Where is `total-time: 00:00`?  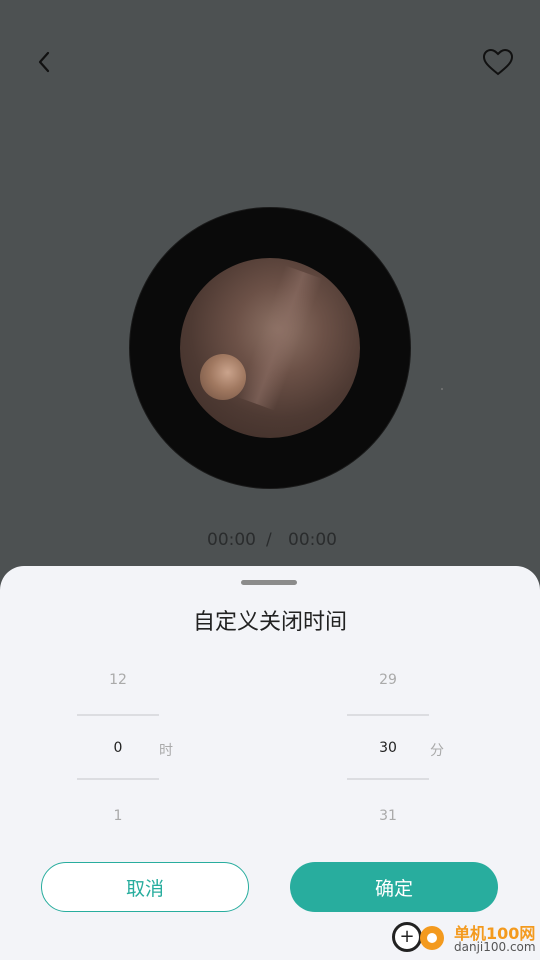
total-time: 00:00 is located at coordinates (312, 540).